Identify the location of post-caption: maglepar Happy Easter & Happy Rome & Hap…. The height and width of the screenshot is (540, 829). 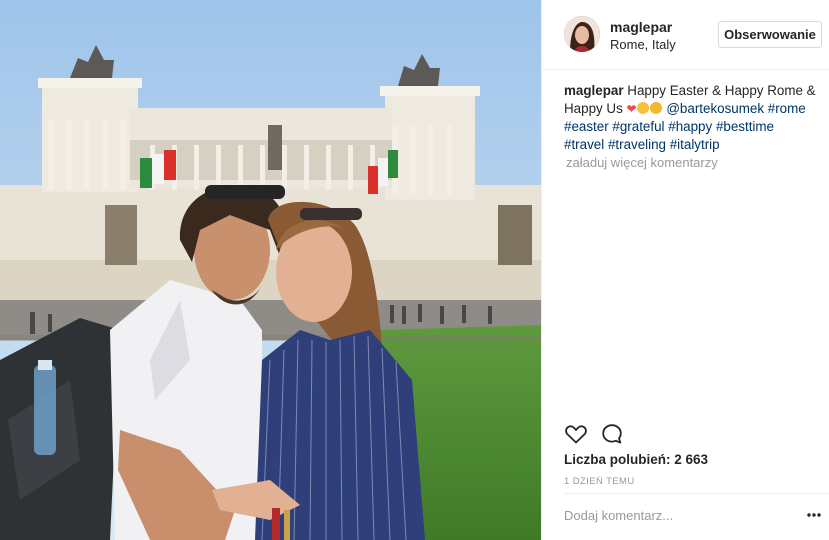
(690, 117).